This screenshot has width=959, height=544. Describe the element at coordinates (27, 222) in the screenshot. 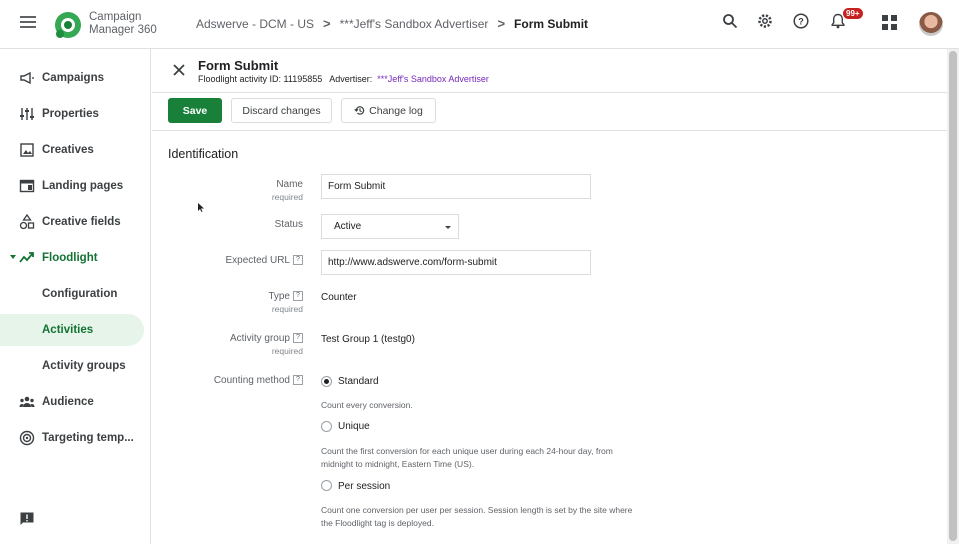

I see `shapes-icon` at that location.